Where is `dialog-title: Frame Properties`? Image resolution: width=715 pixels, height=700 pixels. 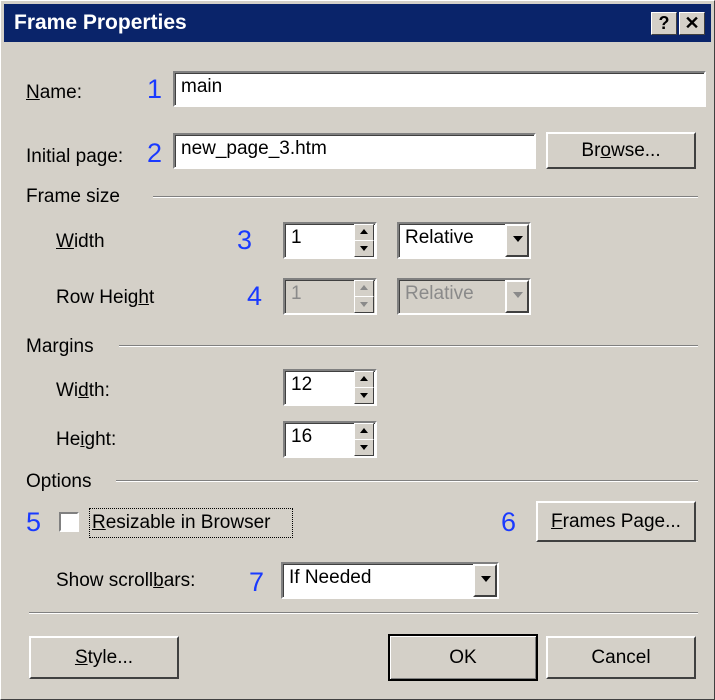 dialog-title: Frame Properties is located at coordinates (100, 22).